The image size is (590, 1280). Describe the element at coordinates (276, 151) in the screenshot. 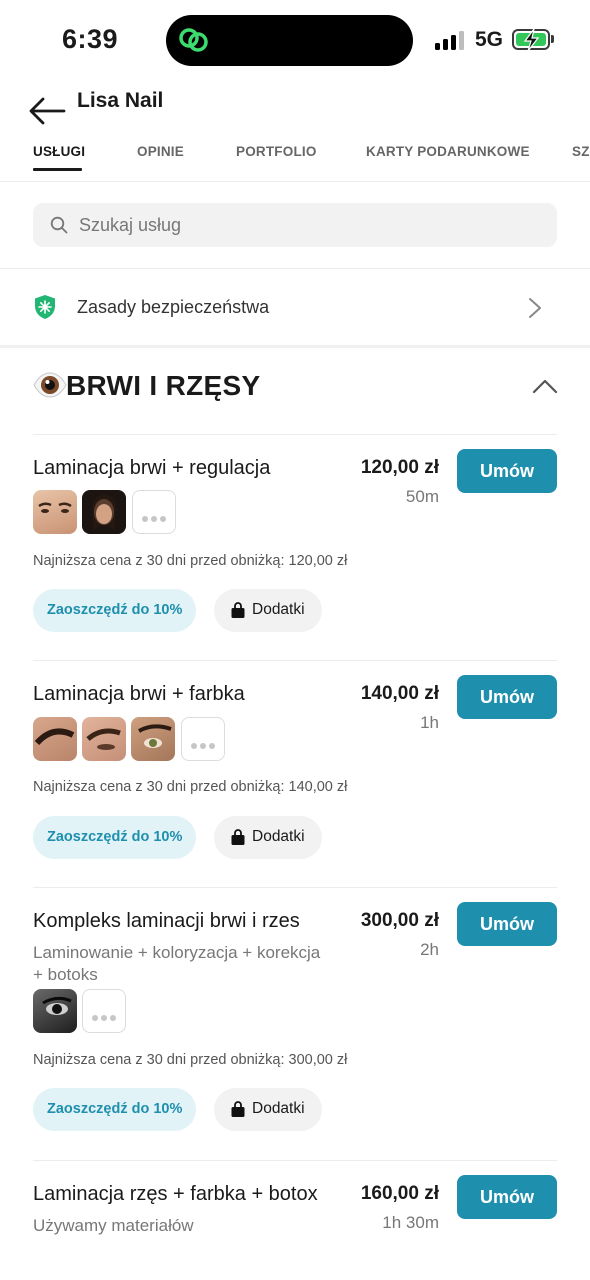

I see `tab-portfolio: PORTFOLIO` at that location.